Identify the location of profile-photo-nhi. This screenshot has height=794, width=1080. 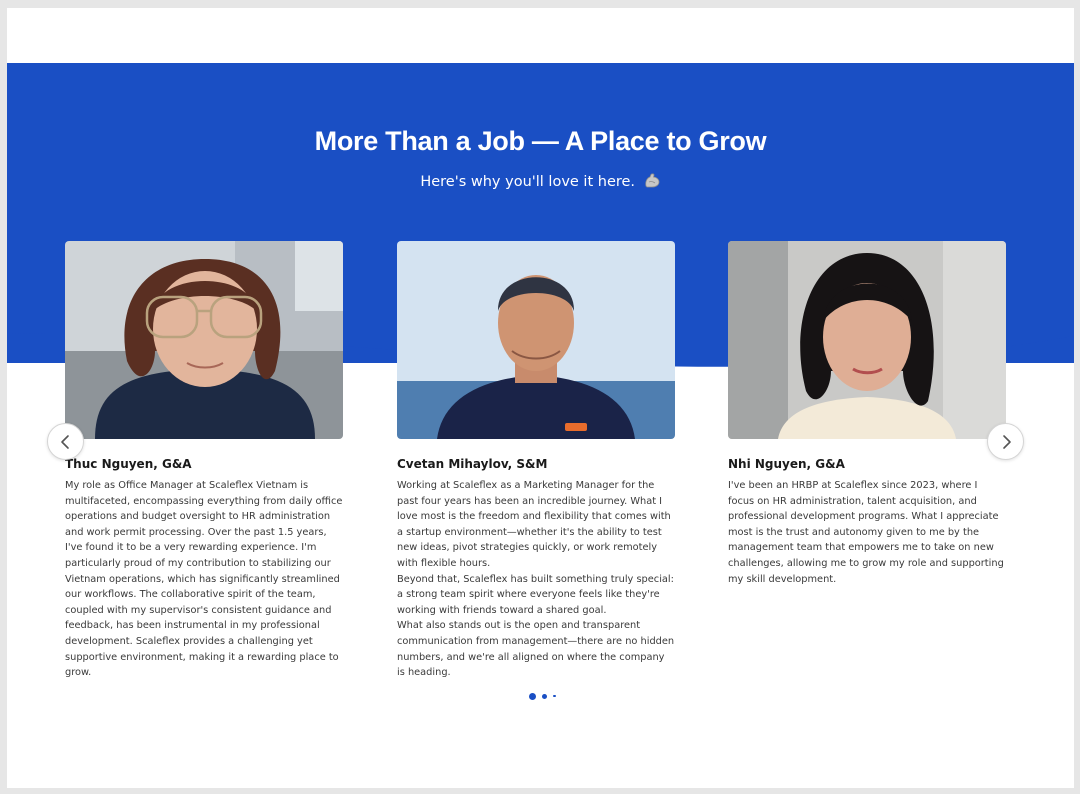
(867, 340).